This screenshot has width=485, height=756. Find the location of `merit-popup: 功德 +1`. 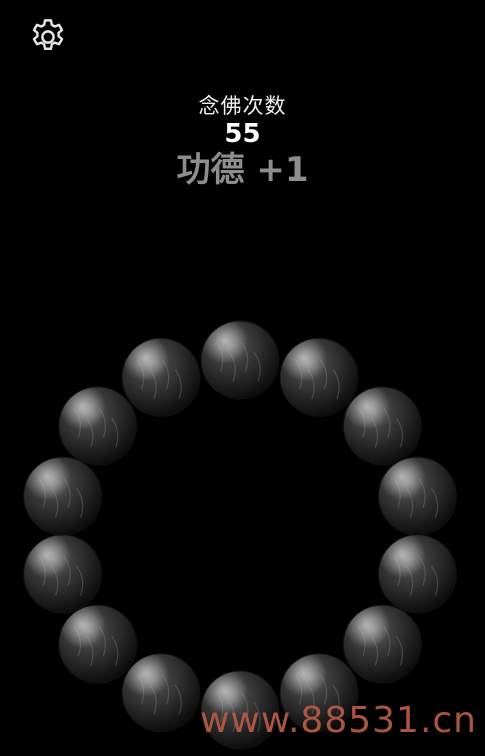

merit-popup: 功德 +1 is located at coordinates (242, 170).